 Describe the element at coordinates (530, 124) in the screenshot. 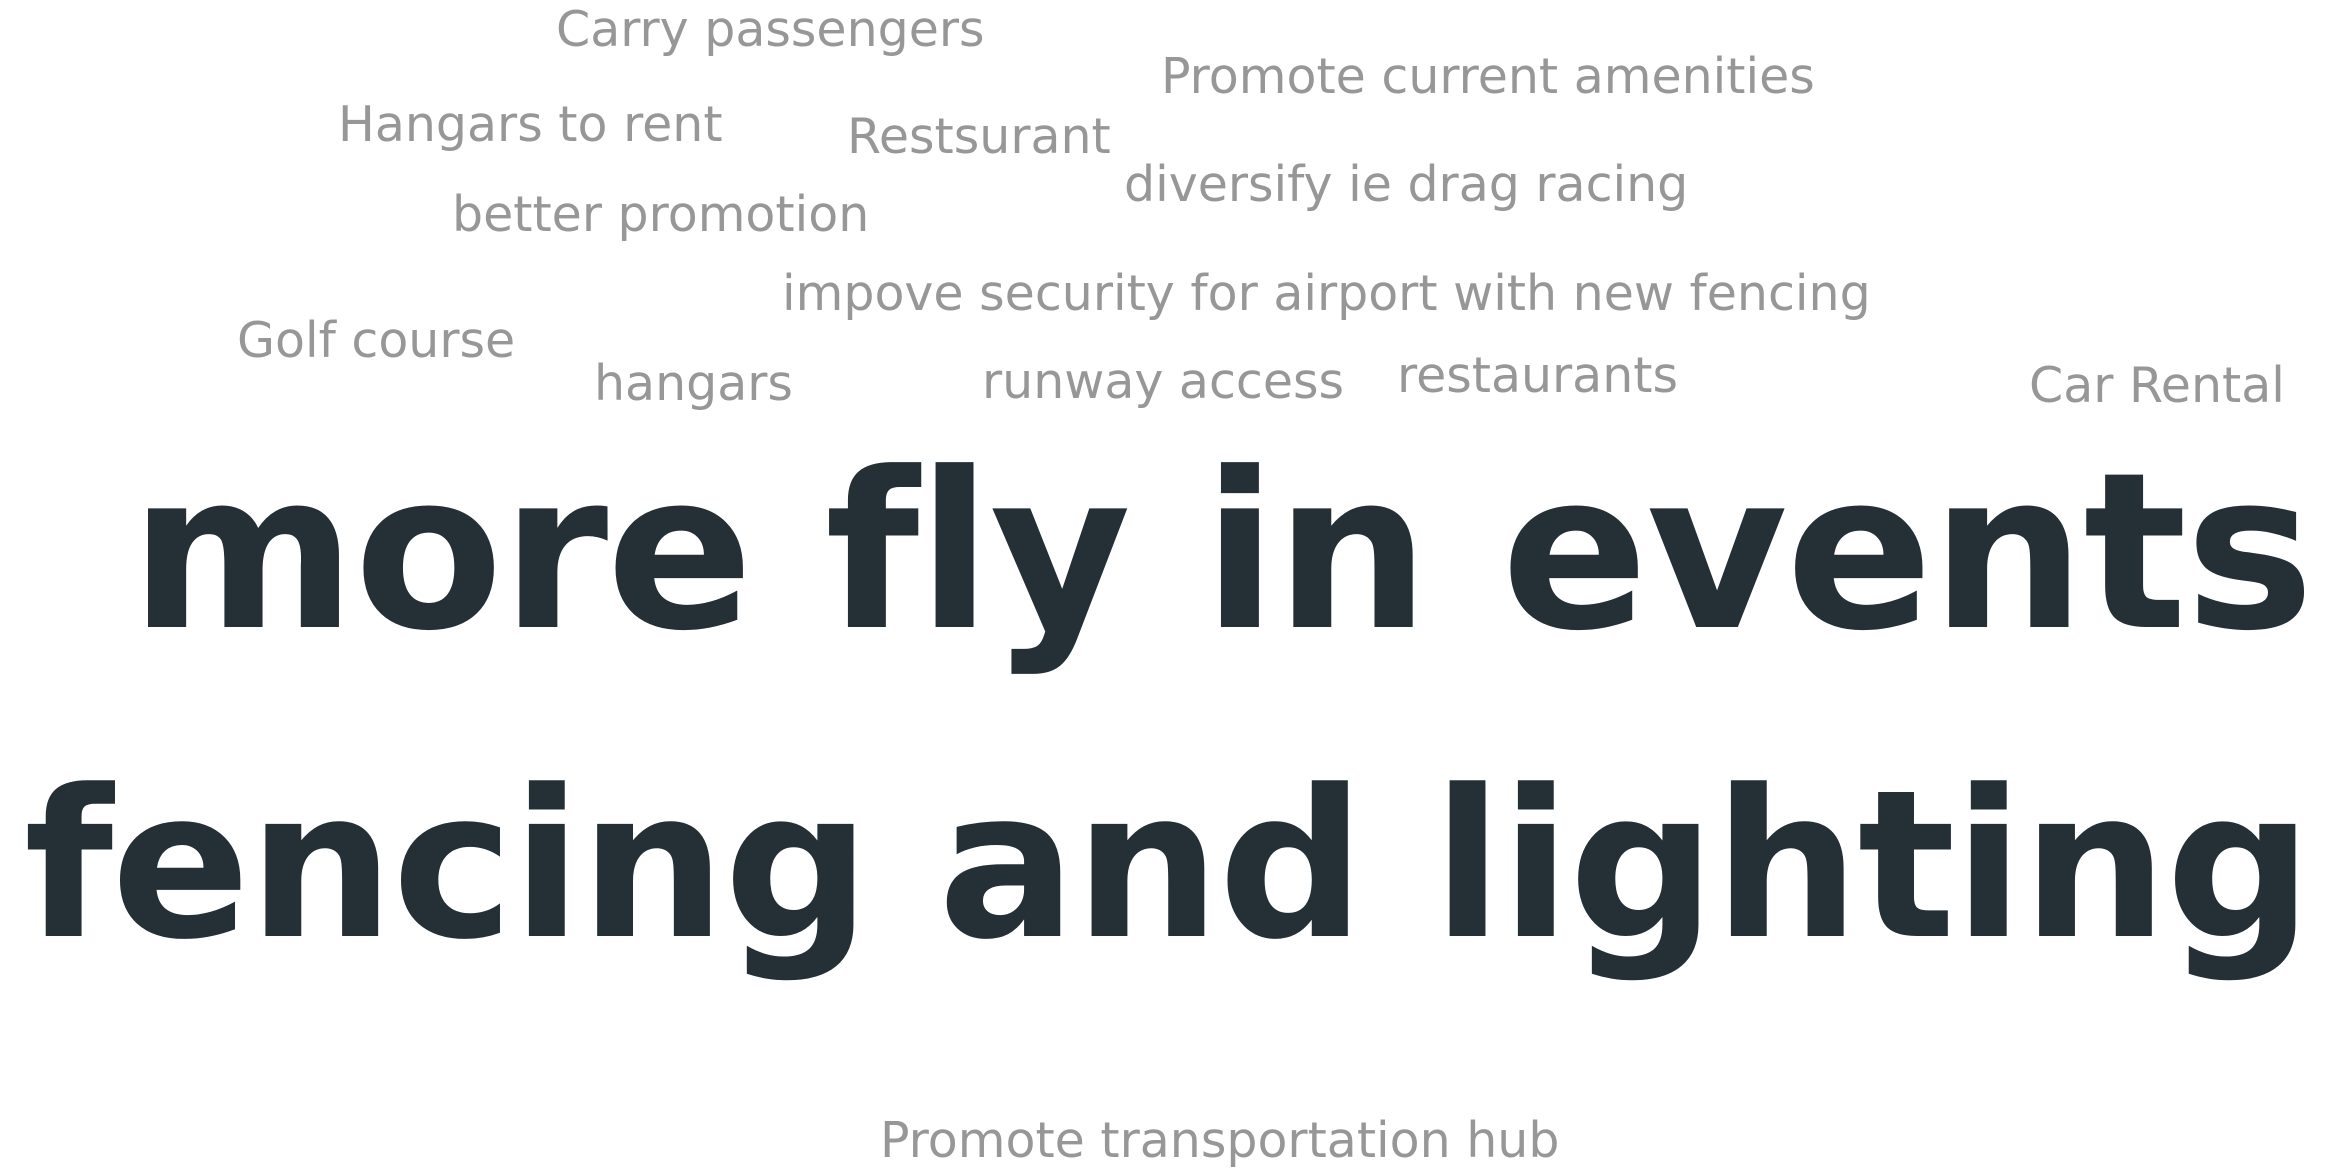

I see `word-hangars-to-rent: Hangars to rent` at that location.